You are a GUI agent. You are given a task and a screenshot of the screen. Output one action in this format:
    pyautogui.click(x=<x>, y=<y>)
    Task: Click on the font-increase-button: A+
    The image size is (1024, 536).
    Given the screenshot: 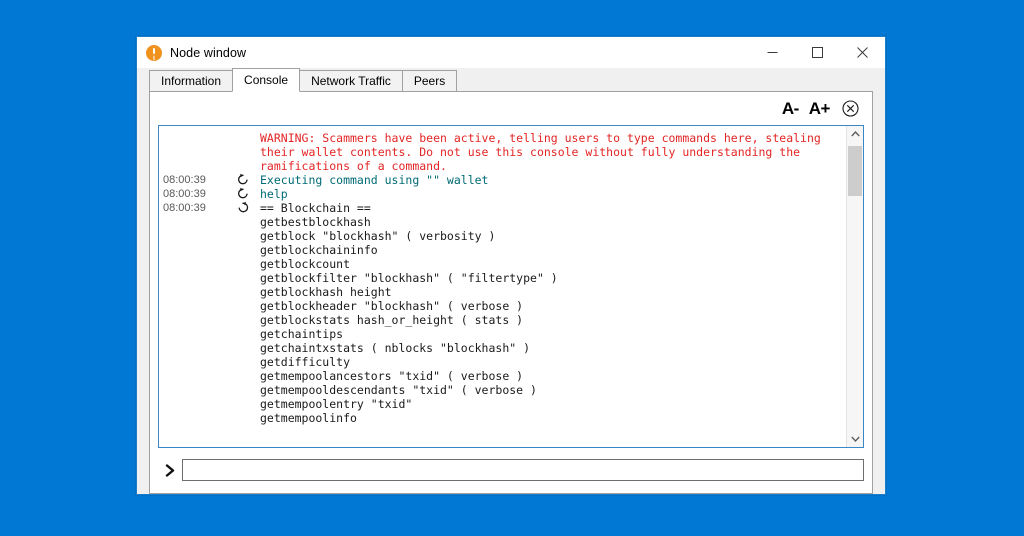 What is the action you would take?
    pyautogui.click(x=819, y=108)
    